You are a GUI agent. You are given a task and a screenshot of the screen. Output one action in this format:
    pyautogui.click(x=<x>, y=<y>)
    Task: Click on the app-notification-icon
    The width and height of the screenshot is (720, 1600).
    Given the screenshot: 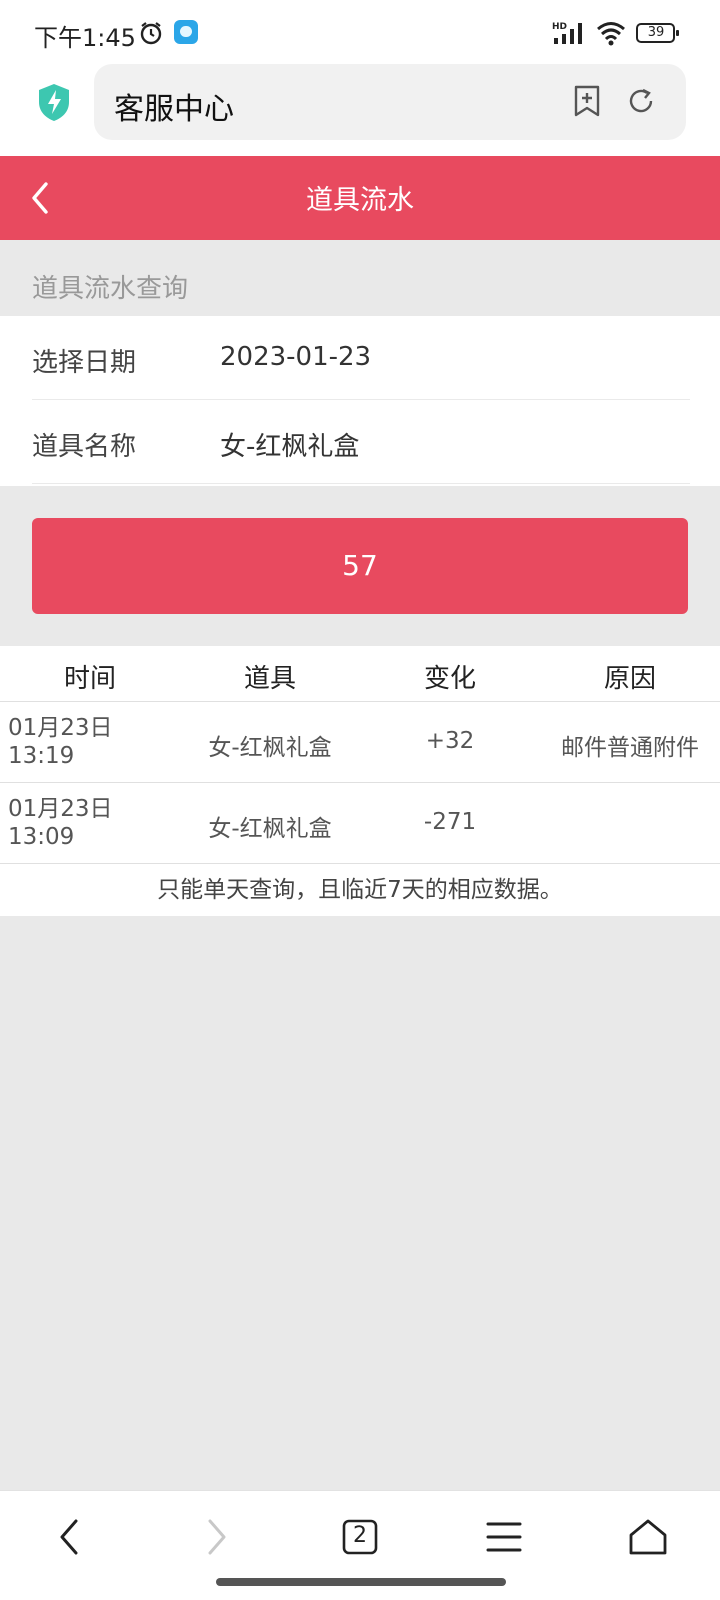 What is the action you would take?
    pyautogui.click(x=186, y=32)
    